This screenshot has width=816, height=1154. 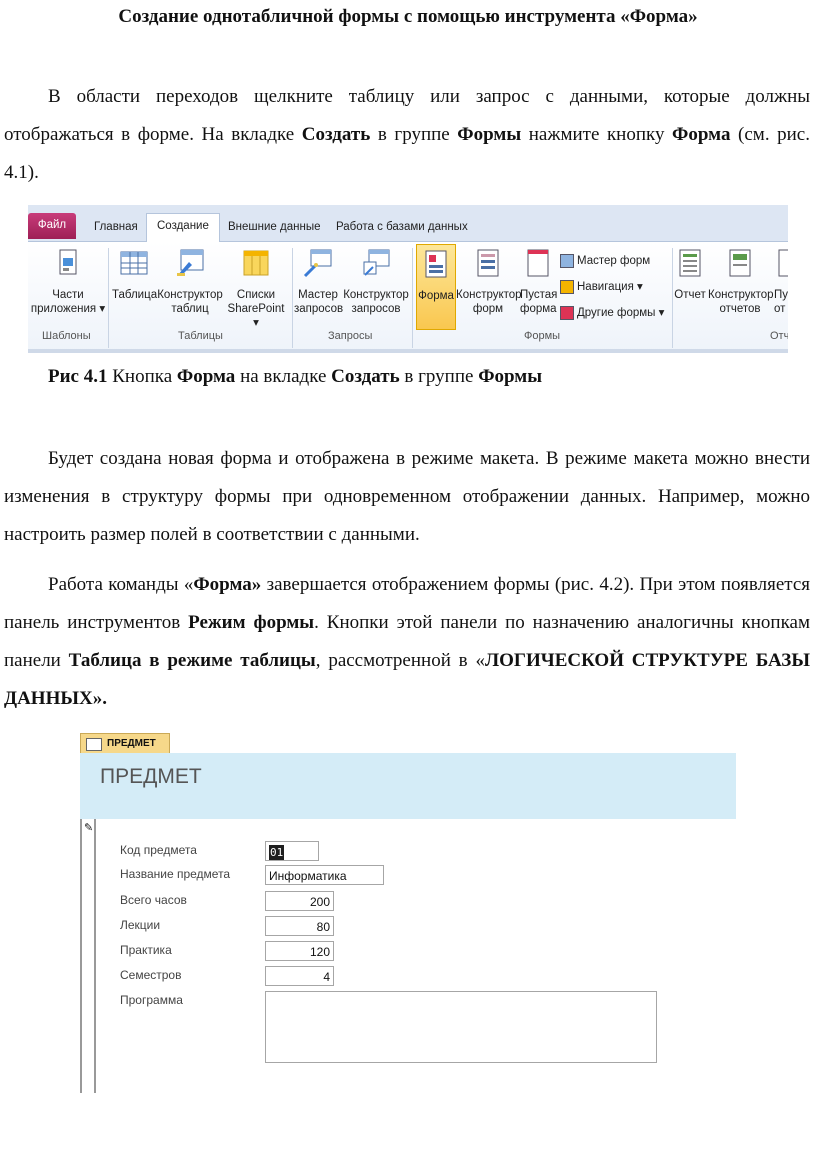 What do you see at coordinates (489, 134) in the screenshot?
I see `para1-bold-forms: Формы` at bounding box center [489, 134].